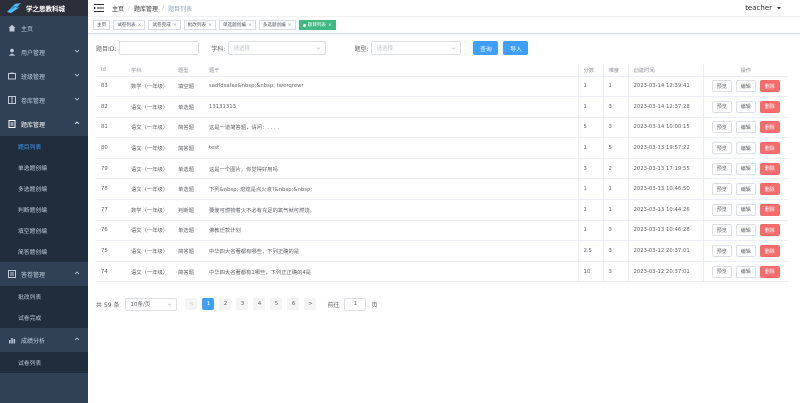 The height and width of the screenshot is (403, 800). Describe the element at coordinates (615, 189) in the screenshot. I see `cell-difficulty: 1` at that location.